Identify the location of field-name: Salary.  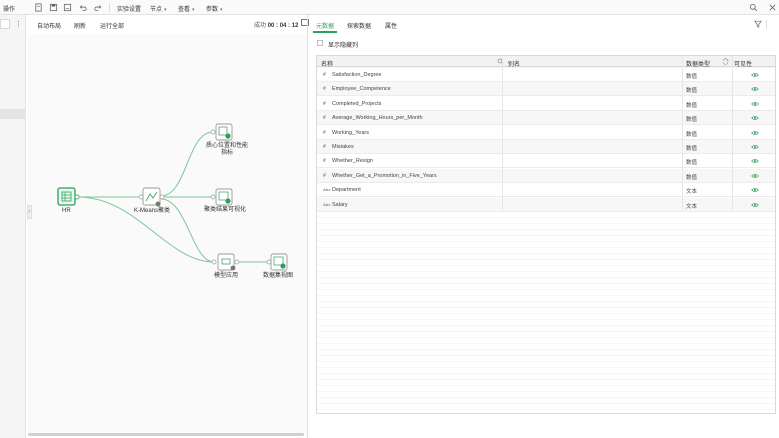
(340, 204).